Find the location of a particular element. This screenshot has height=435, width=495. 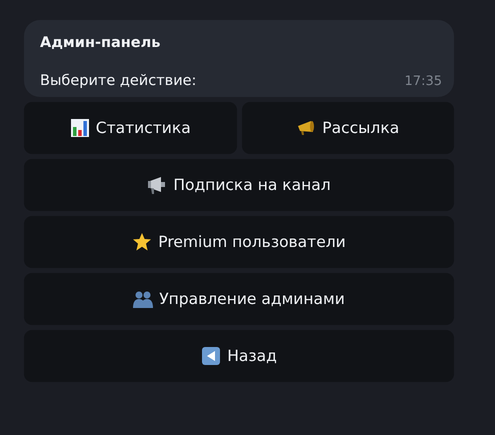

message-text: Выберите действие: is located at coordinates (118, 81).